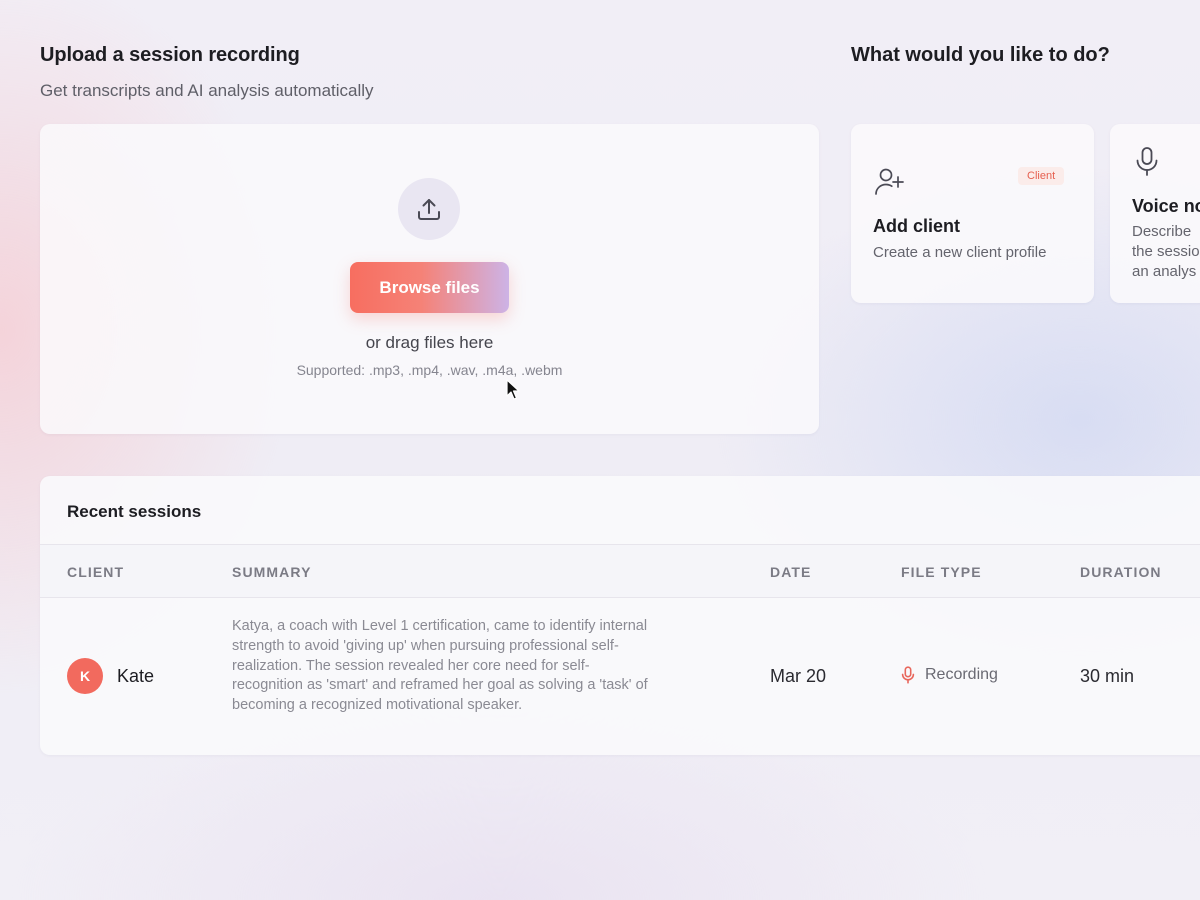  What do you see at coordinates (1121, 572) in the screenshot?
I see `column-header-duration: DURATION` at bounding box center [1121, 572].